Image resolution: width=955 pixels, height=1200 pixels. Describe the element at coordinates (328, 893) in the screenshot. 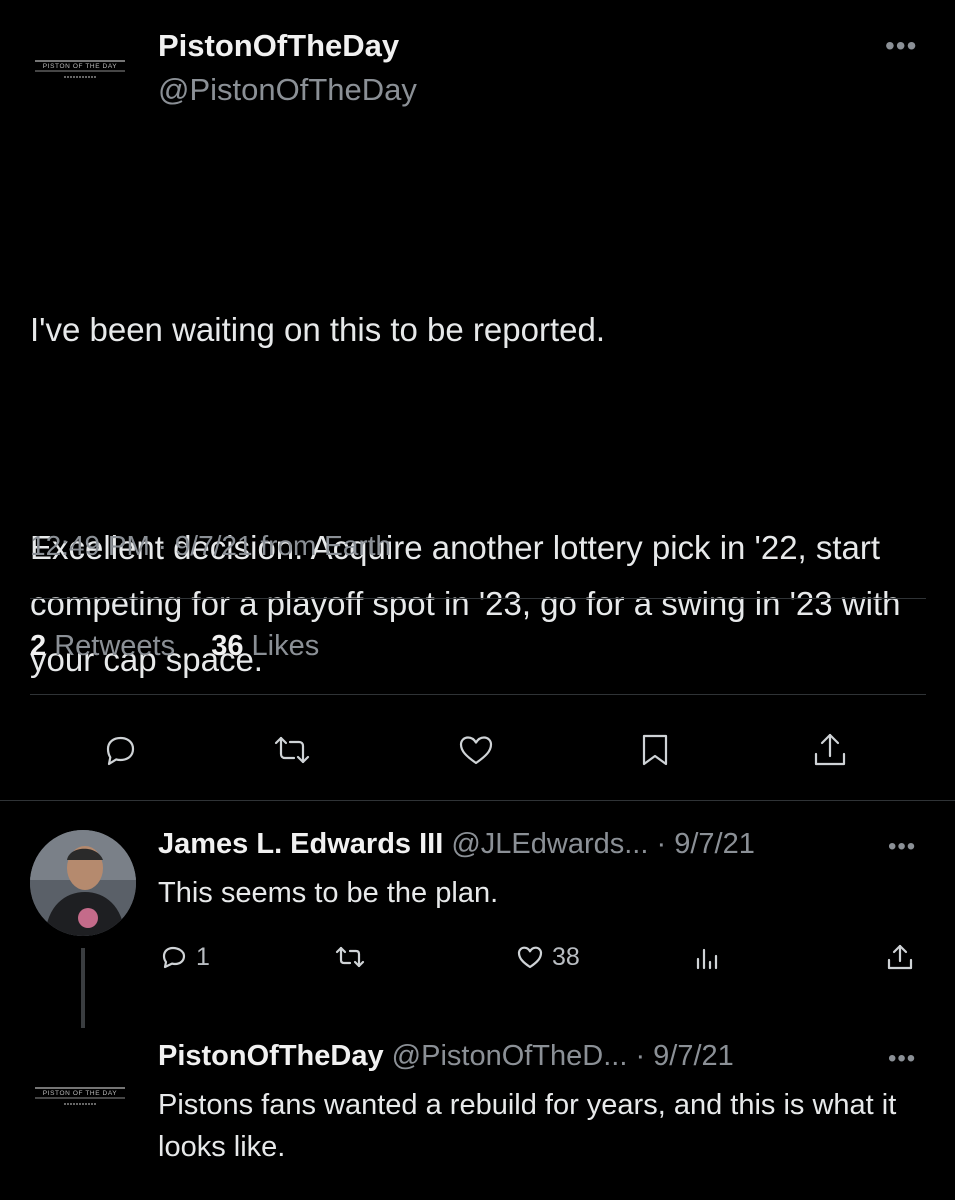

I see `reply-text: This seems to be the plan.` at that location.